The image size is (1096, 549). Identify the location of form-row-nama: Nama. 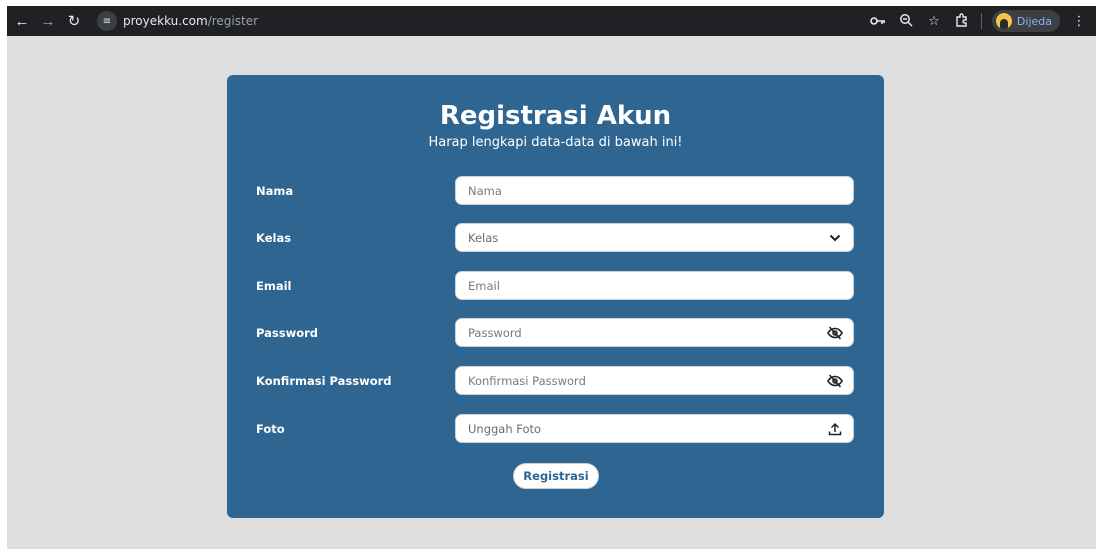
(555, 191).